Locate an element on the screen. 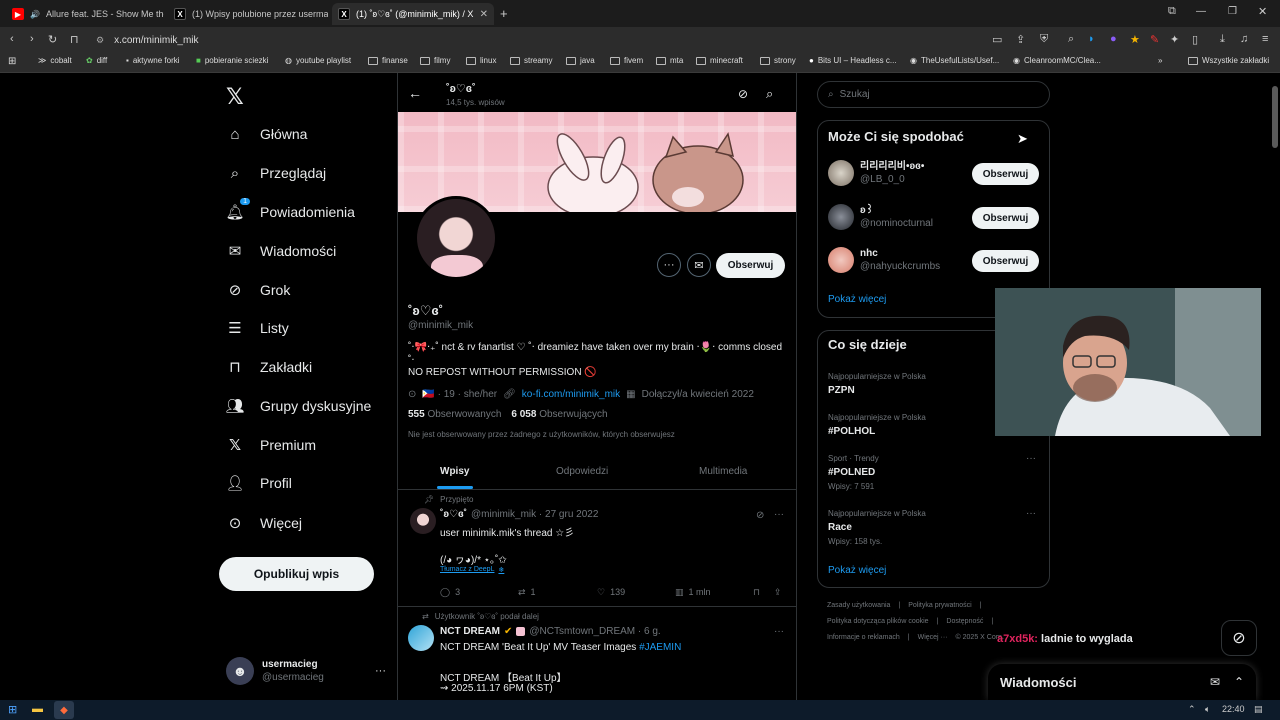  notification-center-icon: ▤ is located at coordinates (1258, 709).